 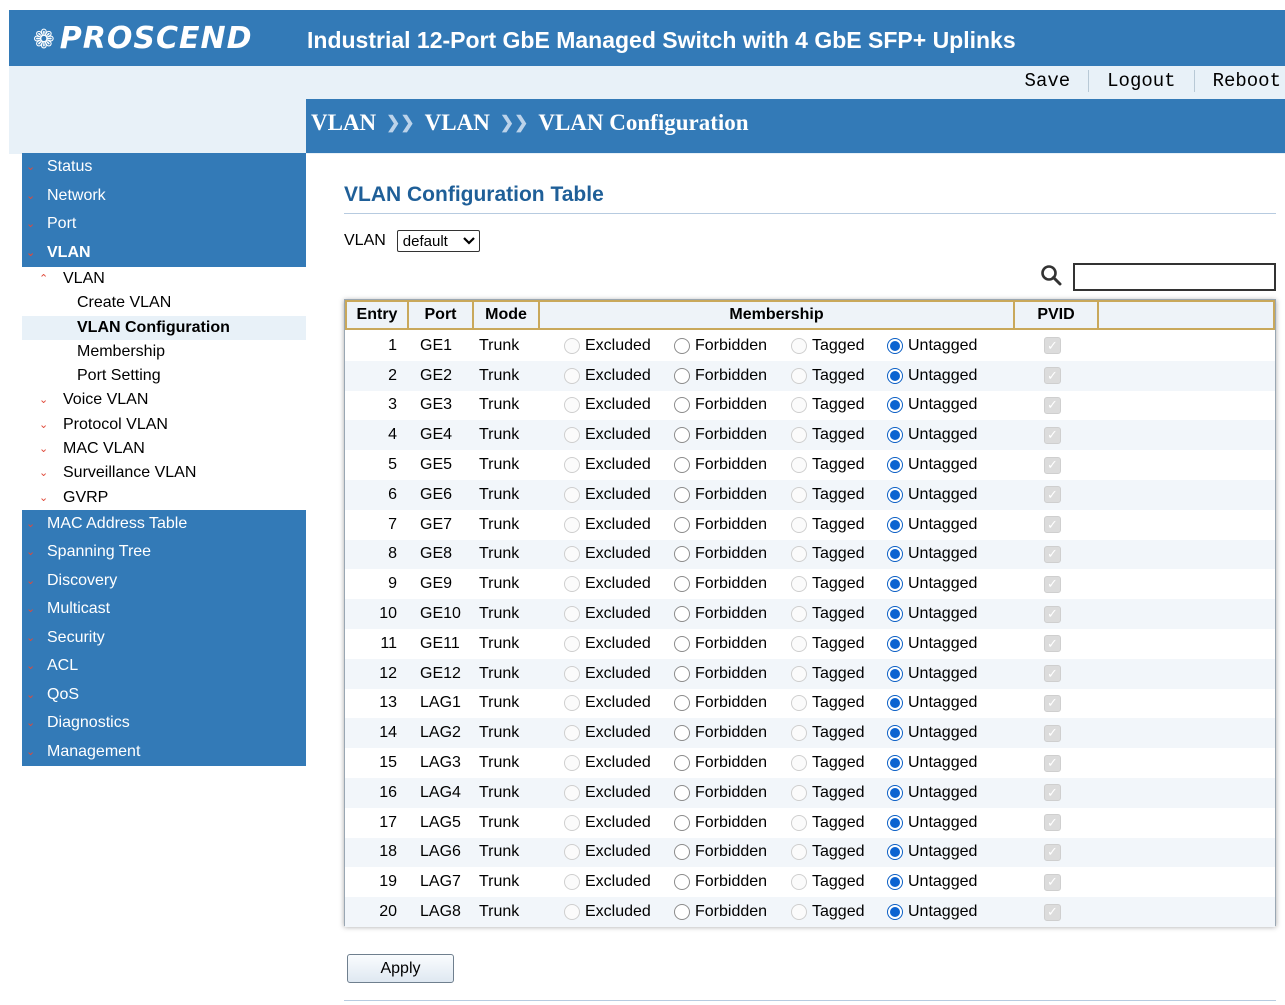 What do you see at coordinates (164, 498) in the screenshot?
I see `submenu-gvrp: ⌄ GVRP` at bounding box center [164, 498].